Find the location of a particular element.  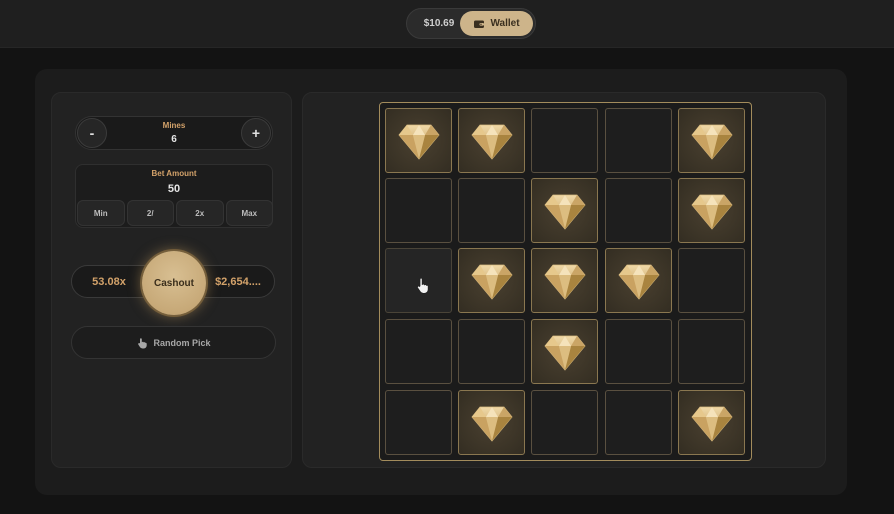

wallet-button: Wallet is located at coordinates (496, 23).